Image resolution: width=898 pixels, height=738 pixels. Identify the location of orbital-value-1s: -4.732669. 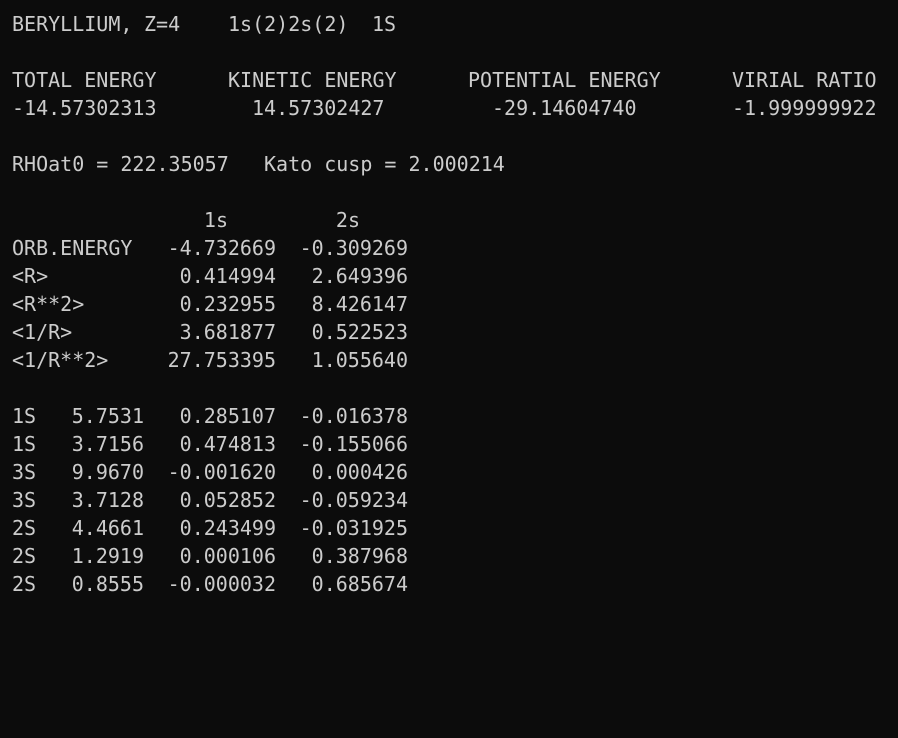
(221, 248).